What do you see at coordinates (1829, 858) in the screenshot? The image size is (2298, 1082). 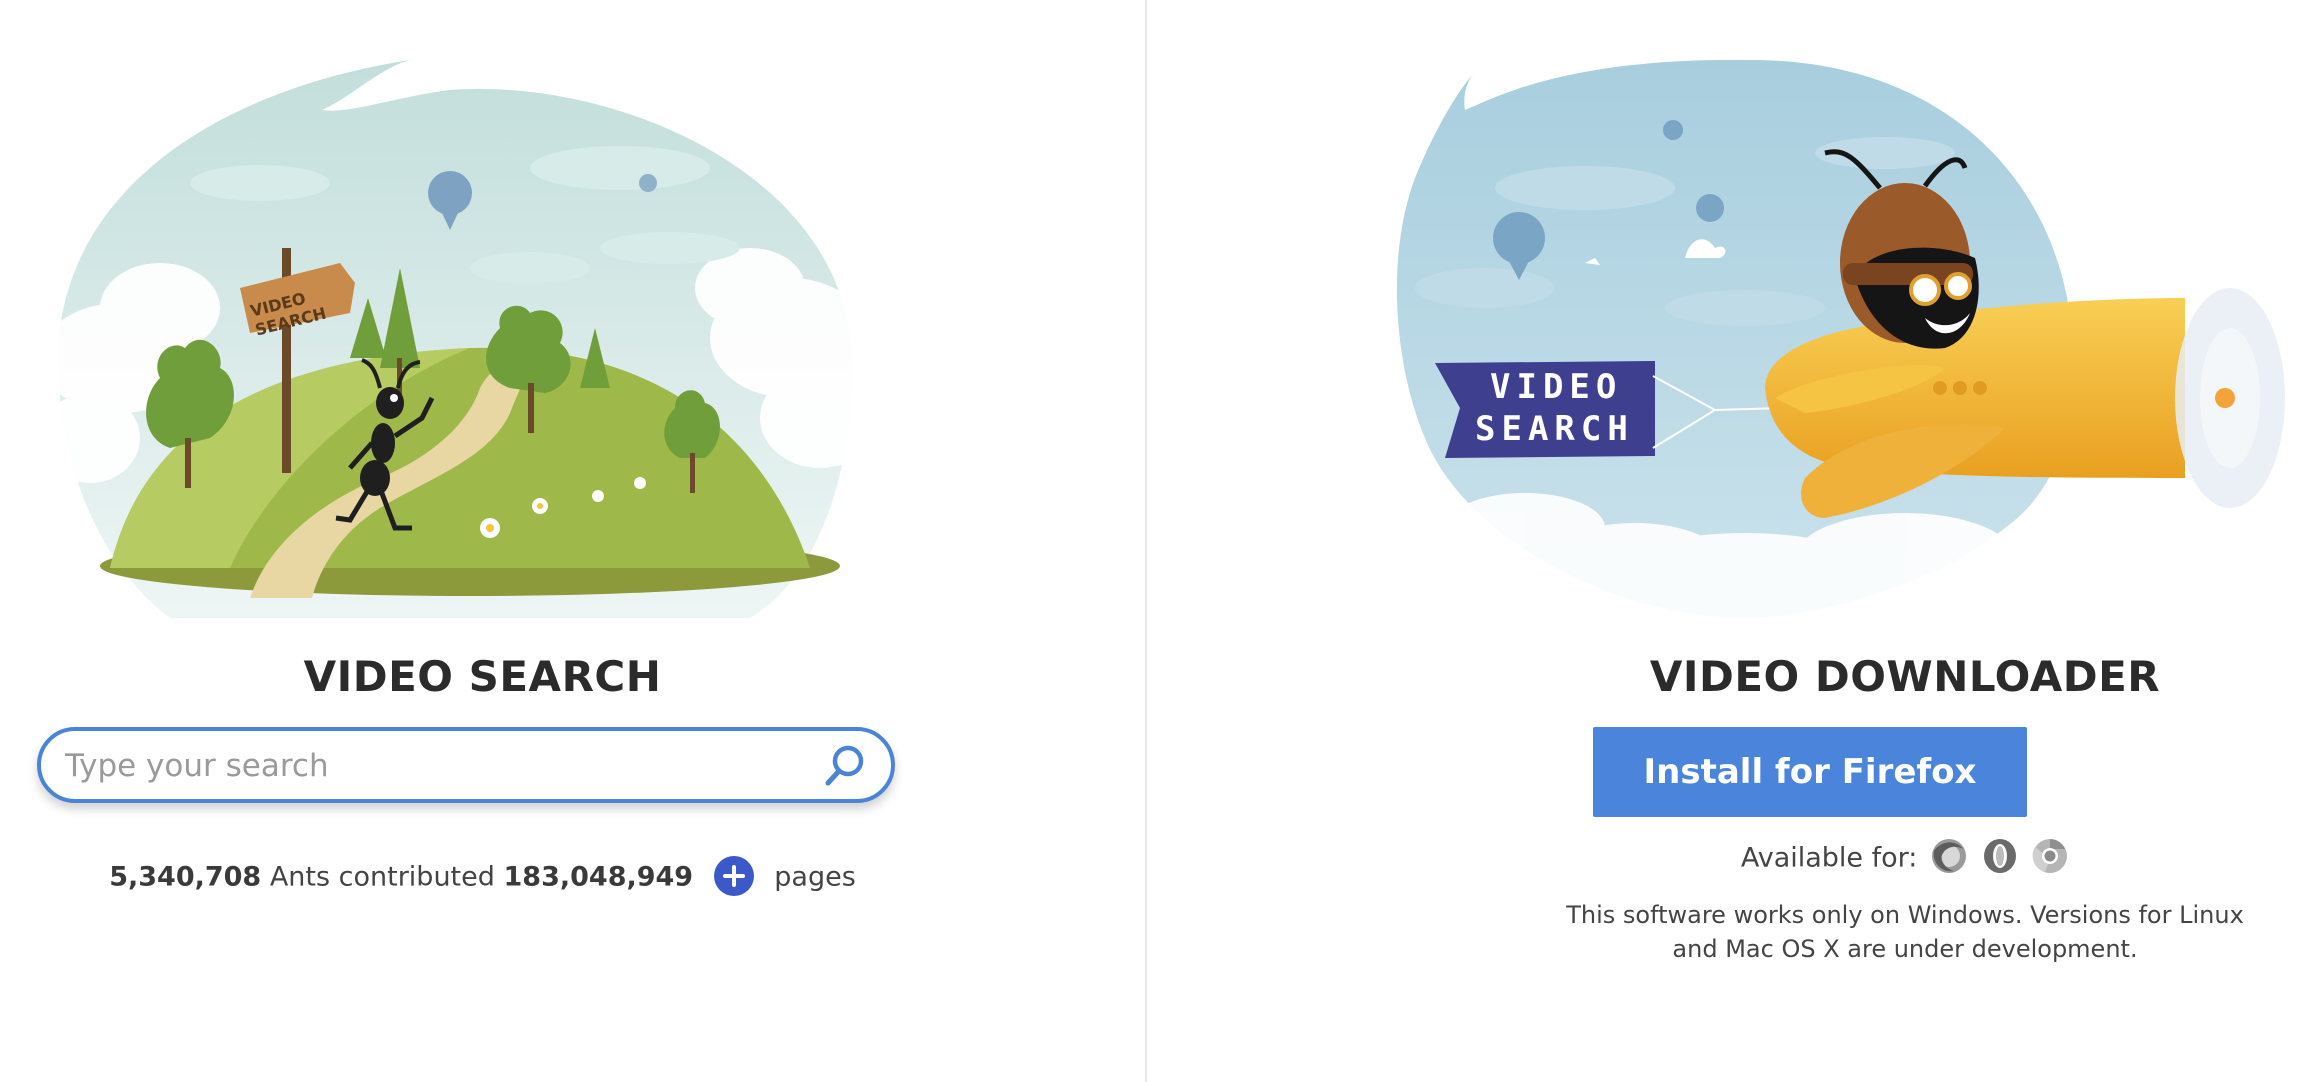 I see `available-label: Available for:` at bounding box center [1829, 858].